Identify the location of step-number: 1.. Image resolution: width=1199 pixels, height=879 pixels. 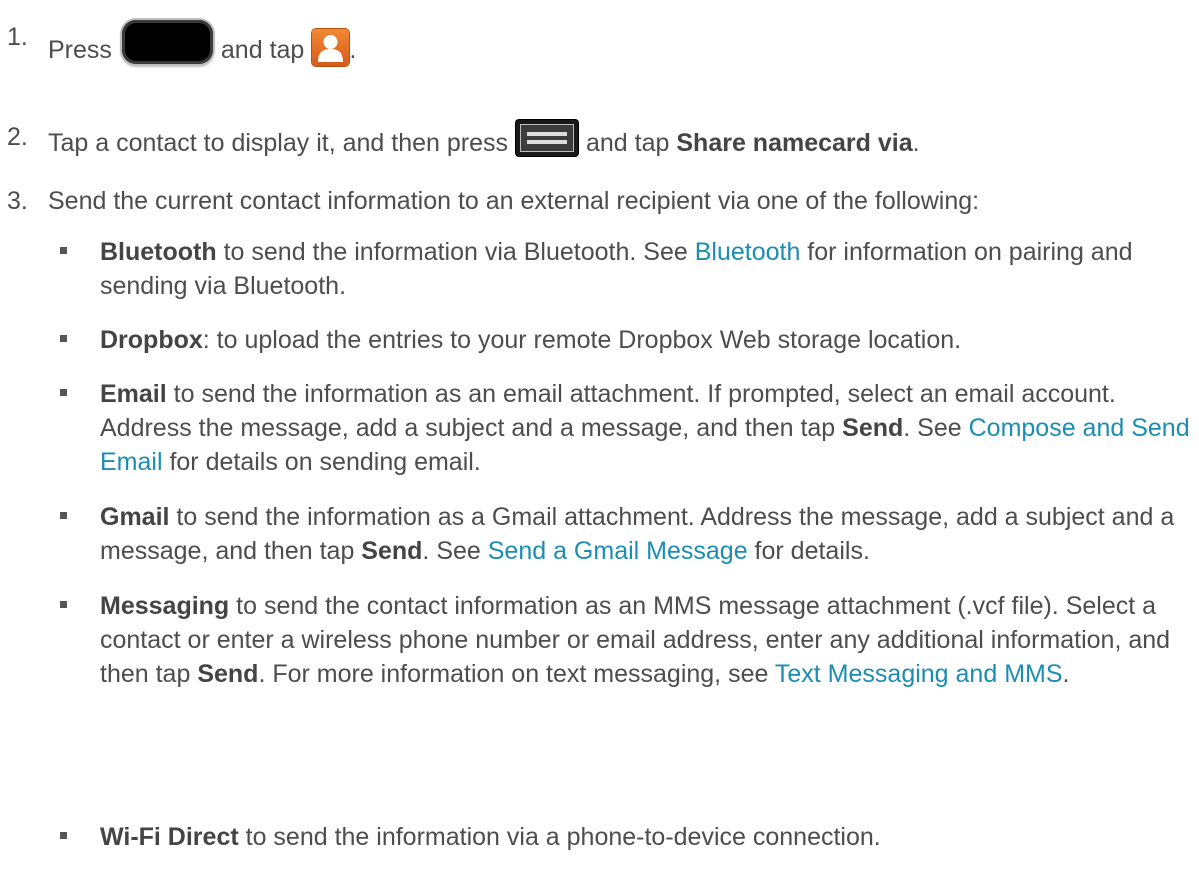
(17, 37).